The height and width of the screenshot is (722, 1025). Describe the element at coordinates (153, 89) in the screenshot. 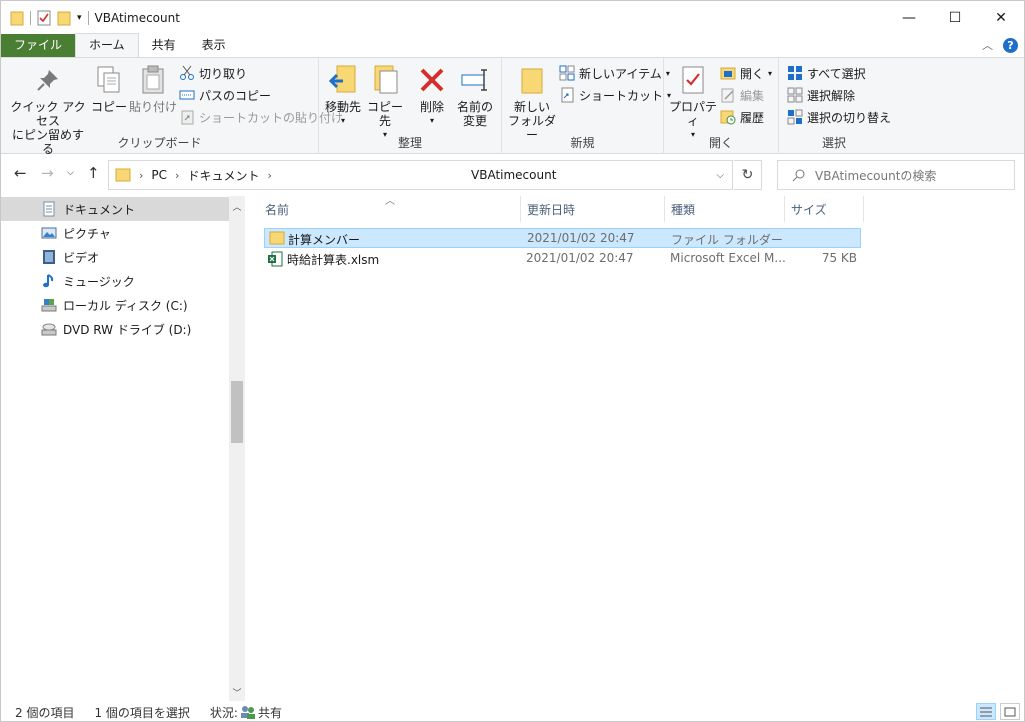

I see `paste-button: 貼り付け` at that location.